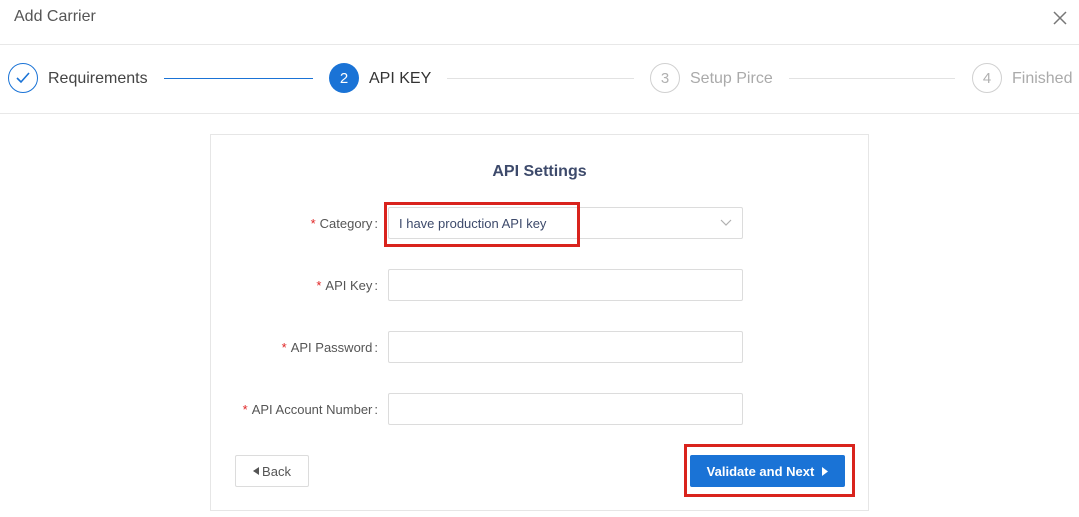 The height and width of the screenshot is (517, 1079). What do you see at coordinates (731, 78) in the screenshot?
I see `step-3-label: Setup Pirce` at bounding box center [731, 78].